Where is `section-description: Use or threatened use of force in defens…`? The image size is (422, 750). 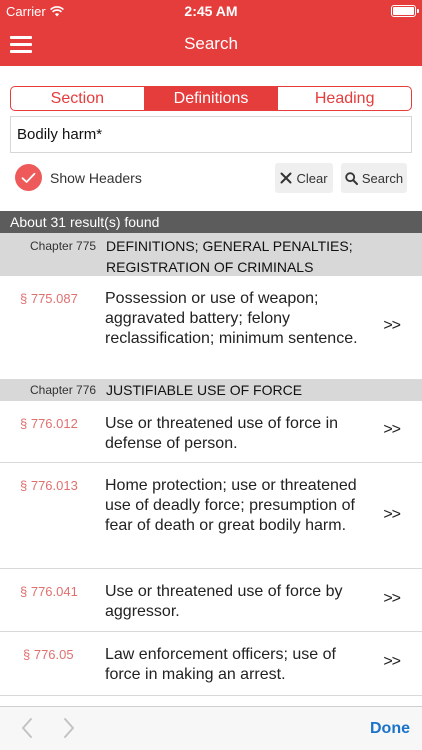
section-description: Use or threatened use of force in defens… is located at coordinates (222, 433).